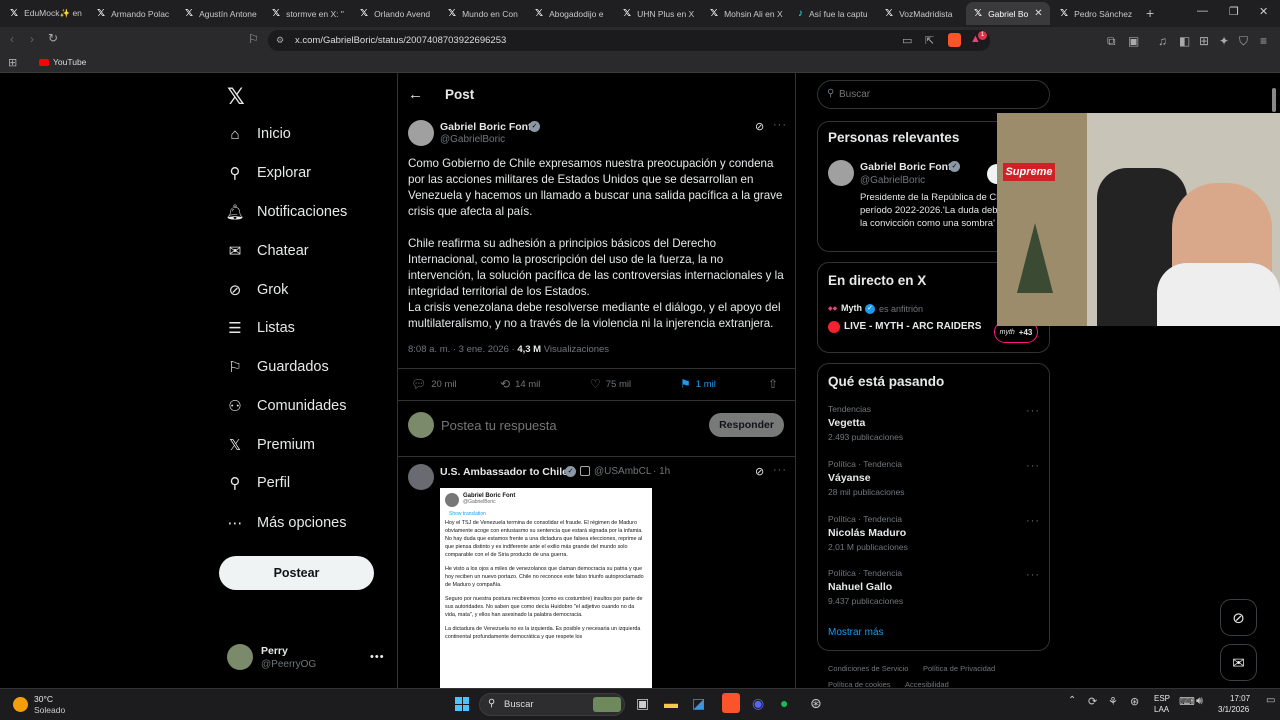 The width and height of the screenshot is (1280, 720). What do you see at coordinates (1270, 700) in the screenshot?
I see `notifications-icon: ▭` at bounding box center [1270, 700].